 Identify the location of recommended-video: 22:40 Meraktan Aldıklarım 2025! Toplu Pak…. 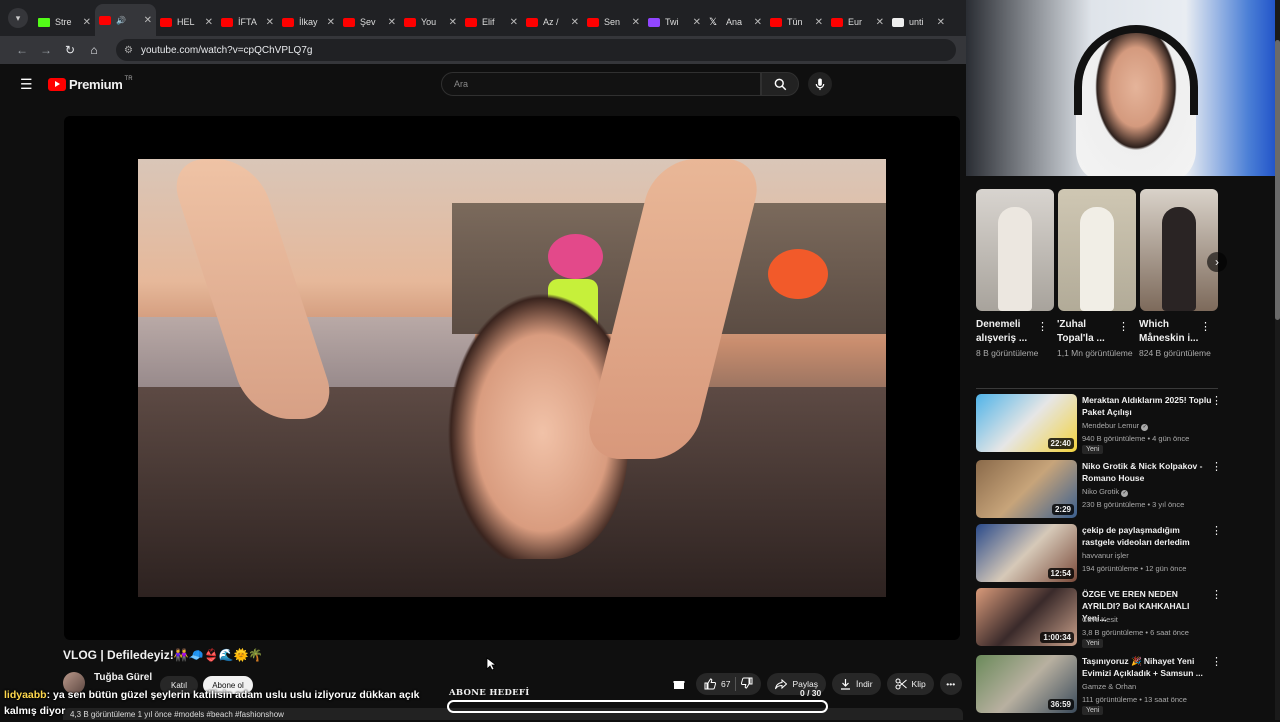
(1101, 424).